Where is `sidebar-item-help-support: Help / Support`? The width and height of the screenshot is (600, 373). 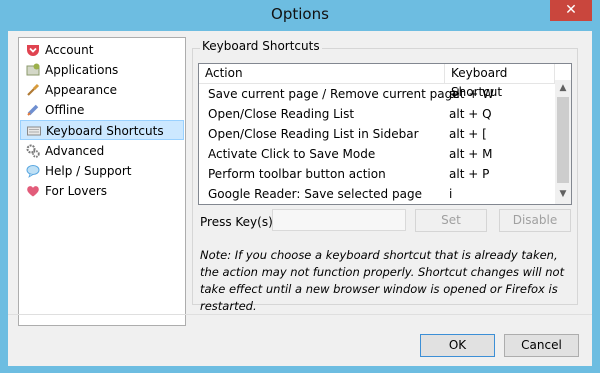 sidebar-item-help-support: Help / Support is located at coordinates (102, 171).